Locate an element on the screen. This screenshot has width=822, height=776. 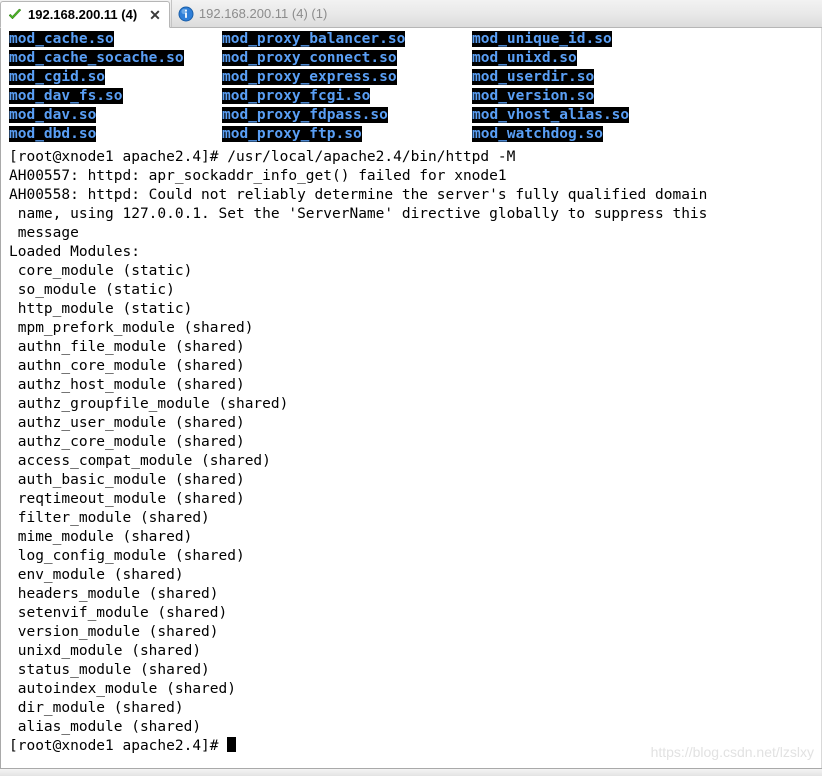
module-file-name: mod_cache_socache.so is located at coordinates (96, 58).